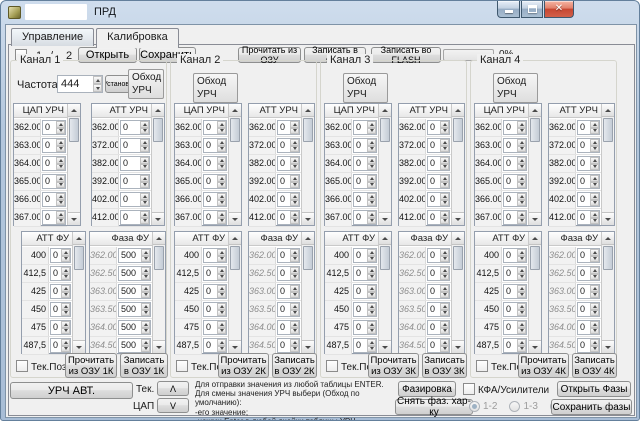 The height and width of the screenshot is (421, 640). What do you see at coordinates (243, 365) in the screenshot?
I see `read-ram-channel-button: Прочитать из ОЗУ 2К` at bounding box center [243, 365].